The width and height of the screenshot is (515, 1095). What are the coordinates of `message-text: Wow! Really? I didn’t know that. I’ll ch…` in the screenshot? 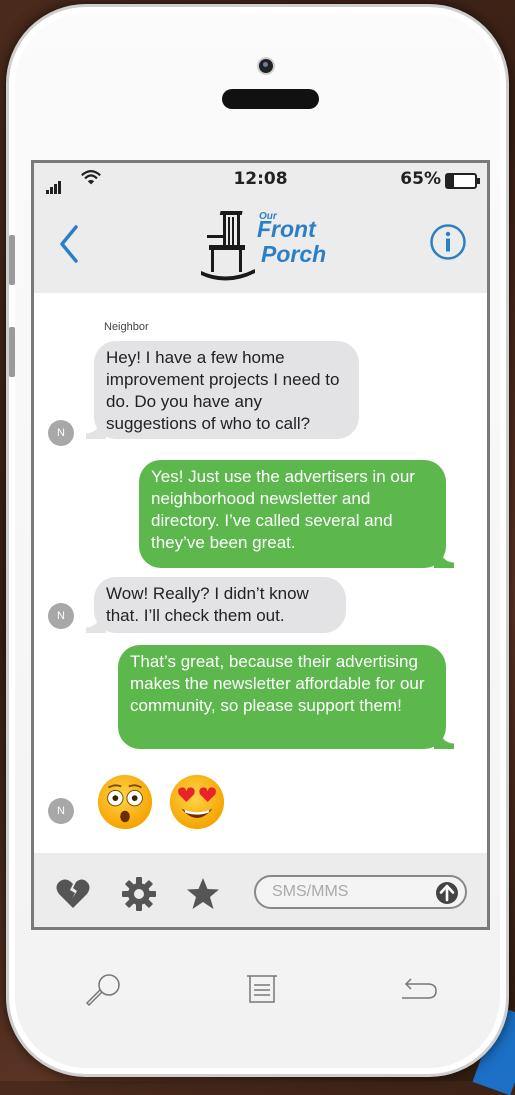 It's located at (207, 604).